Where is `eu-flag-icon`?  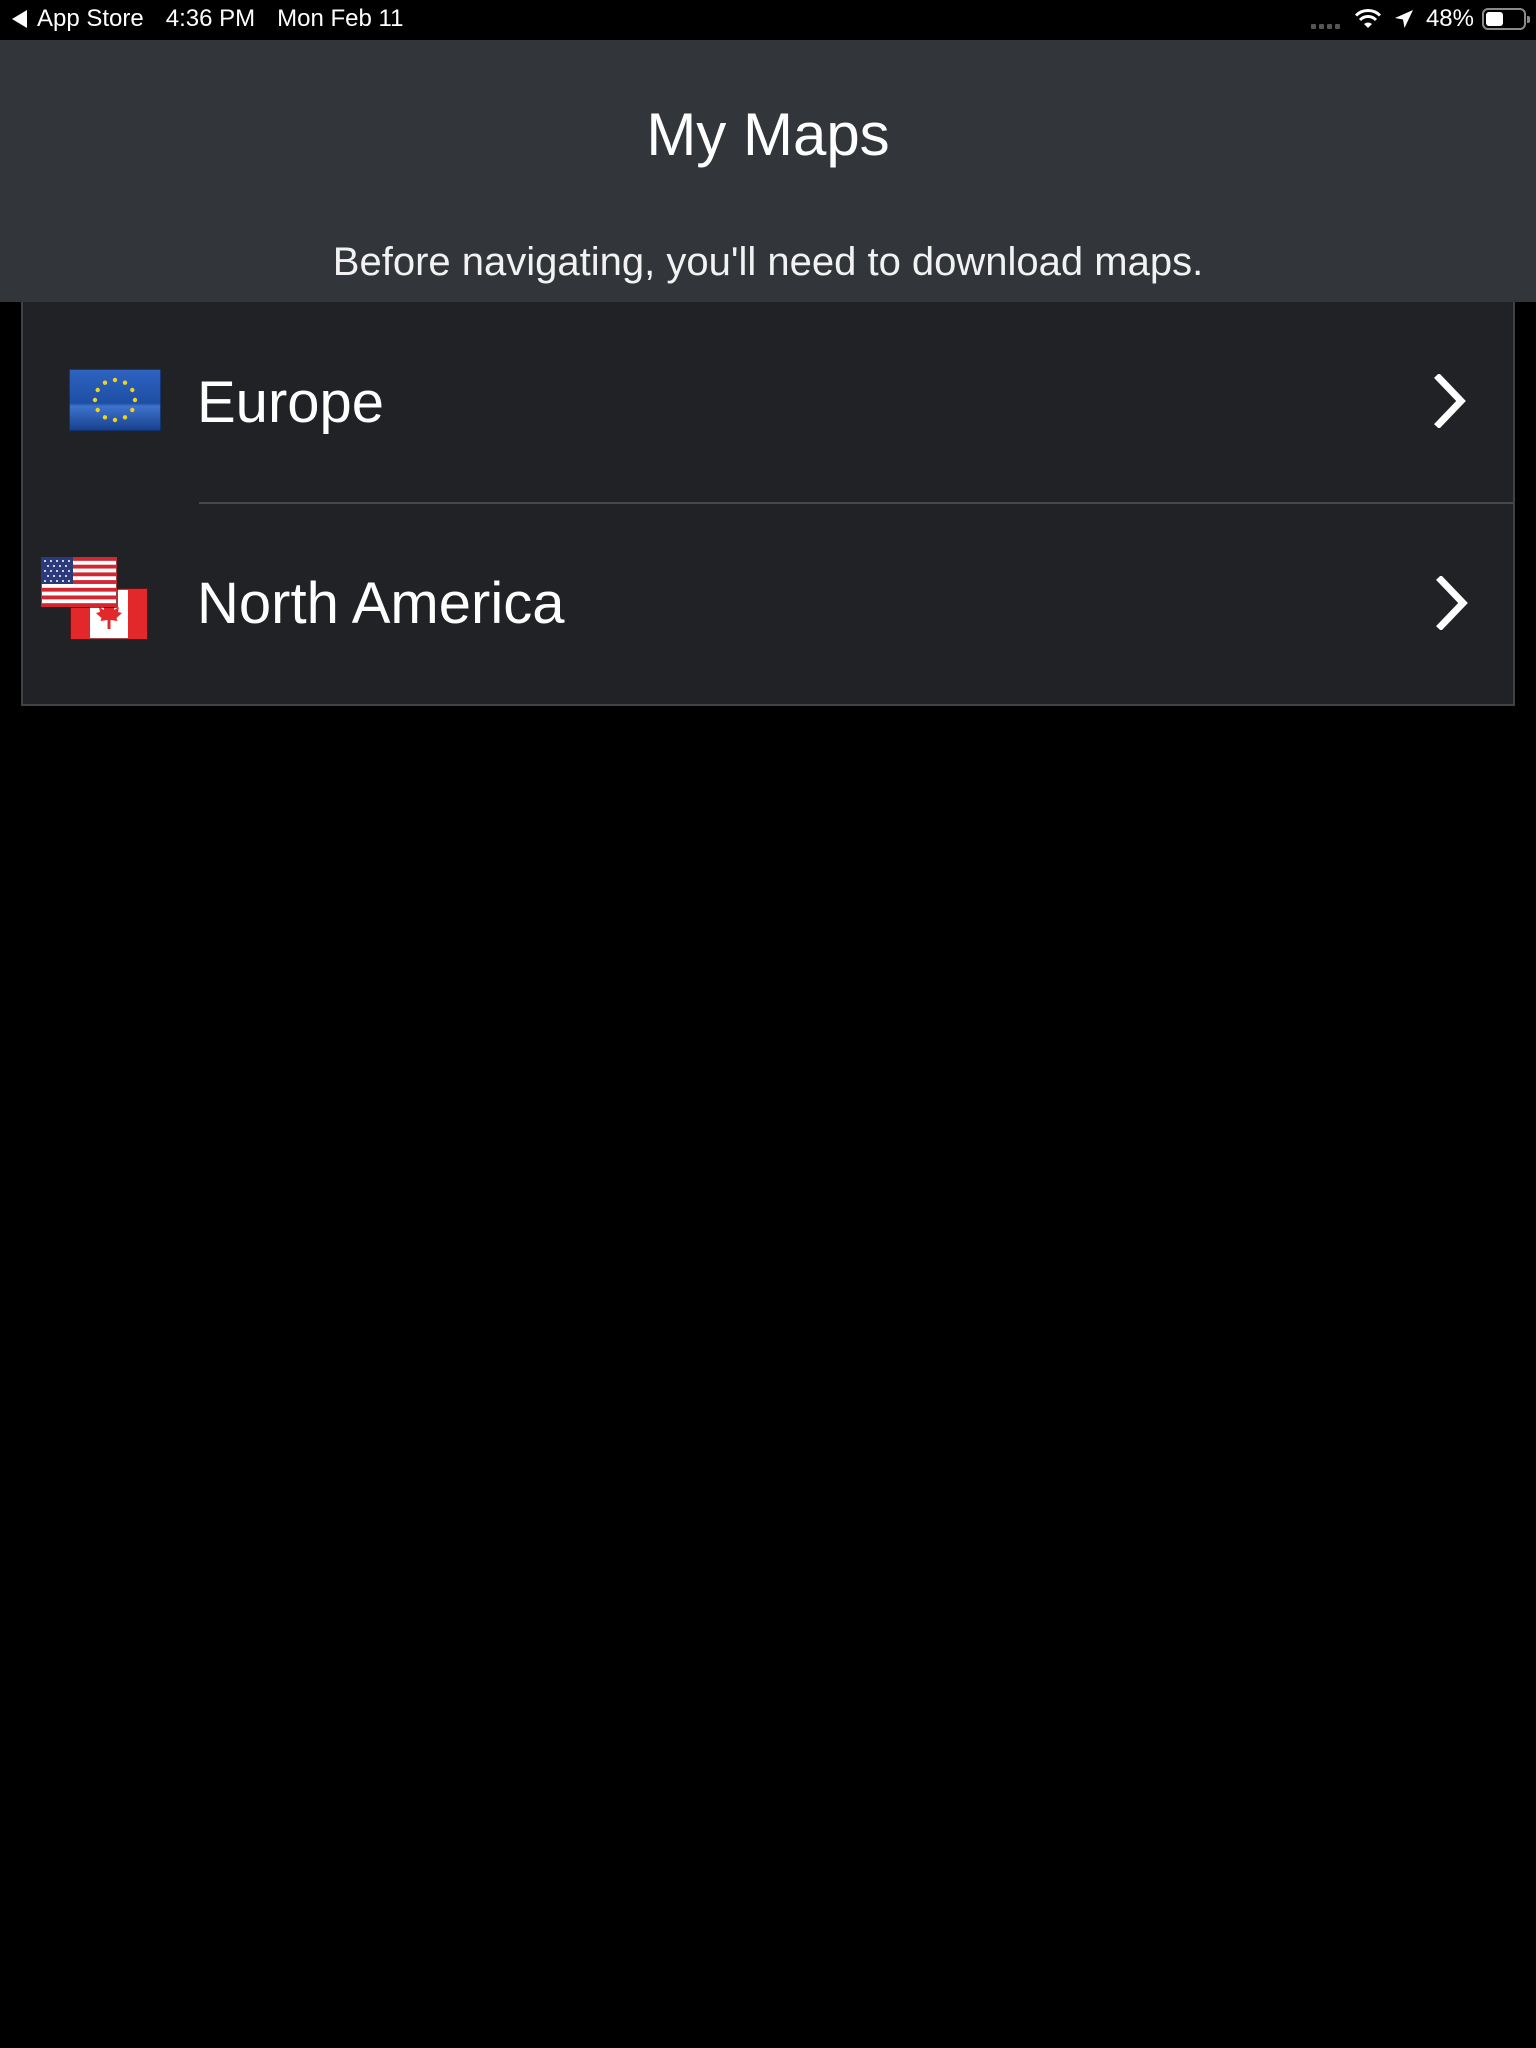
eu-flag-icon is located at coordinates (115, 401).